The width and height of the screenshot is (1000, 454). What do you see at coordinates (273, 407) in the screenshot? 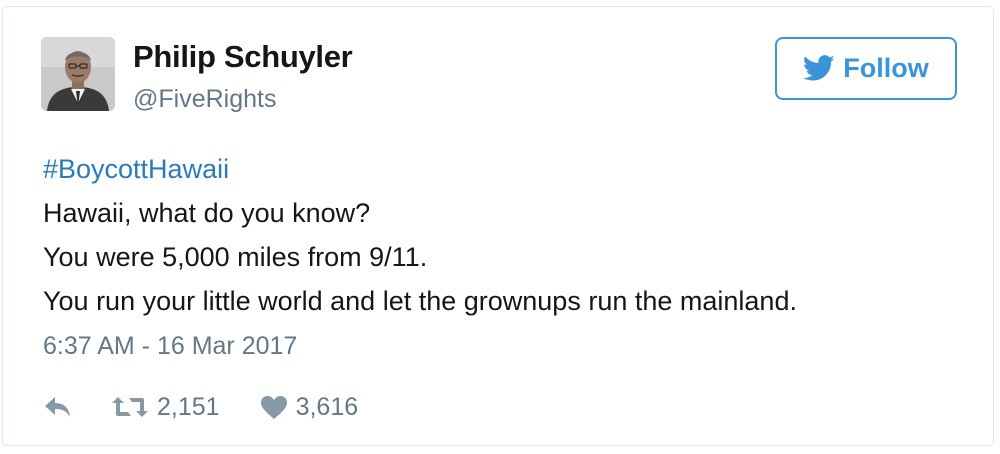
I see `heart-icon` at bounding box center [273, 407].